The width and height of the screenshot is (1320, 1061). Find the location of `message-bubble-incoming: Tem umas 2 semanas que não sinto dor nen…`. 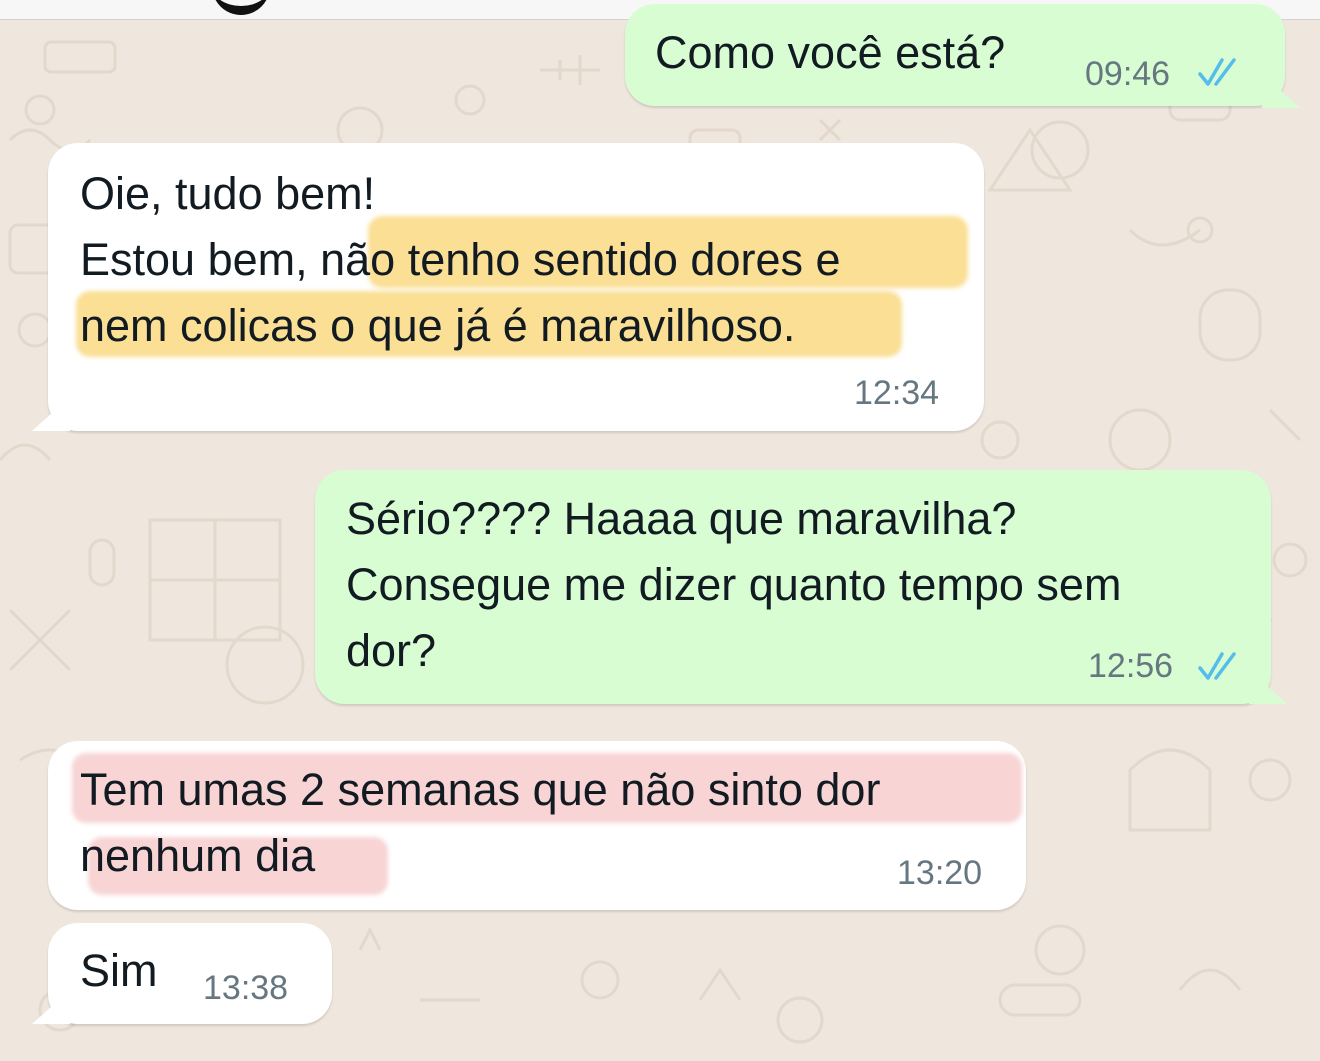

message-bubble-incoming: Tem umas 2 semanas que não sinto dor nen… is located at coordinates (537, 825).